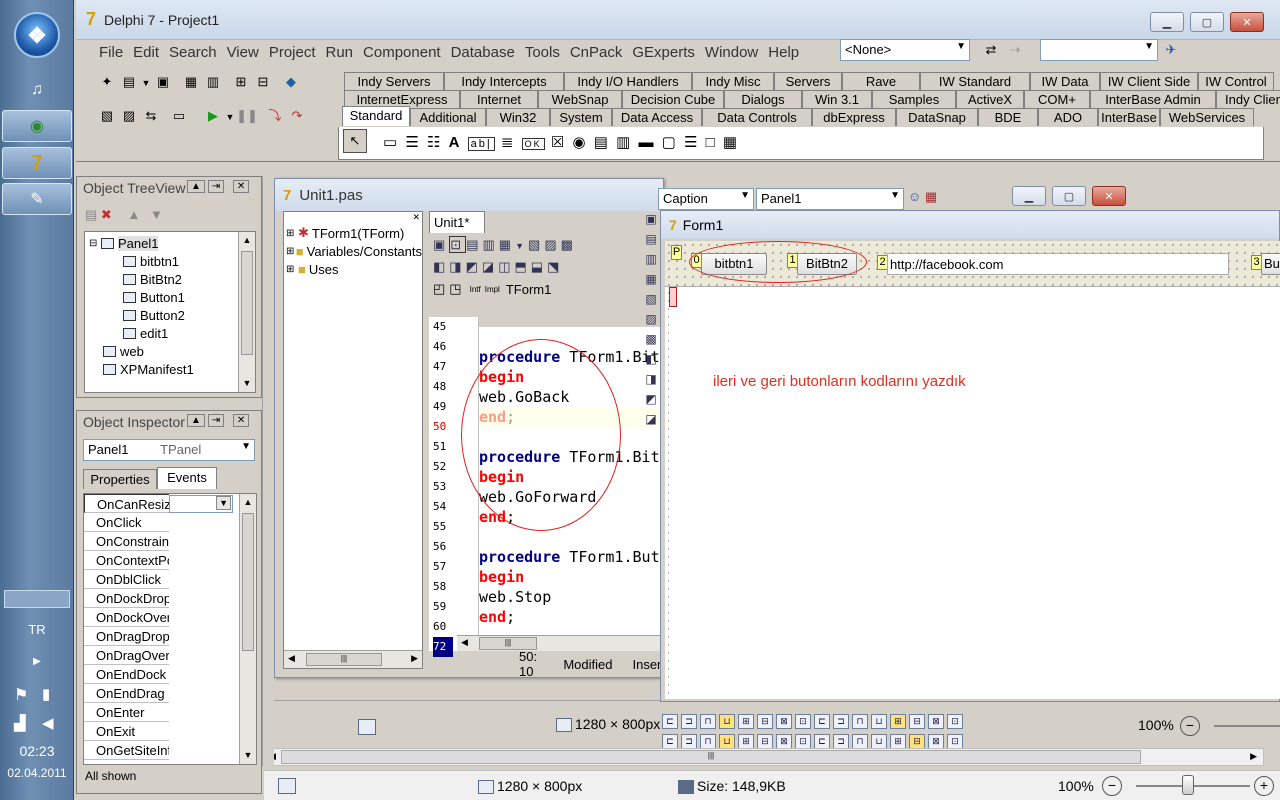 The height and width of the screenshot is (800, 1280). I want to click on tool-icon: ◰, so click(439, 289).